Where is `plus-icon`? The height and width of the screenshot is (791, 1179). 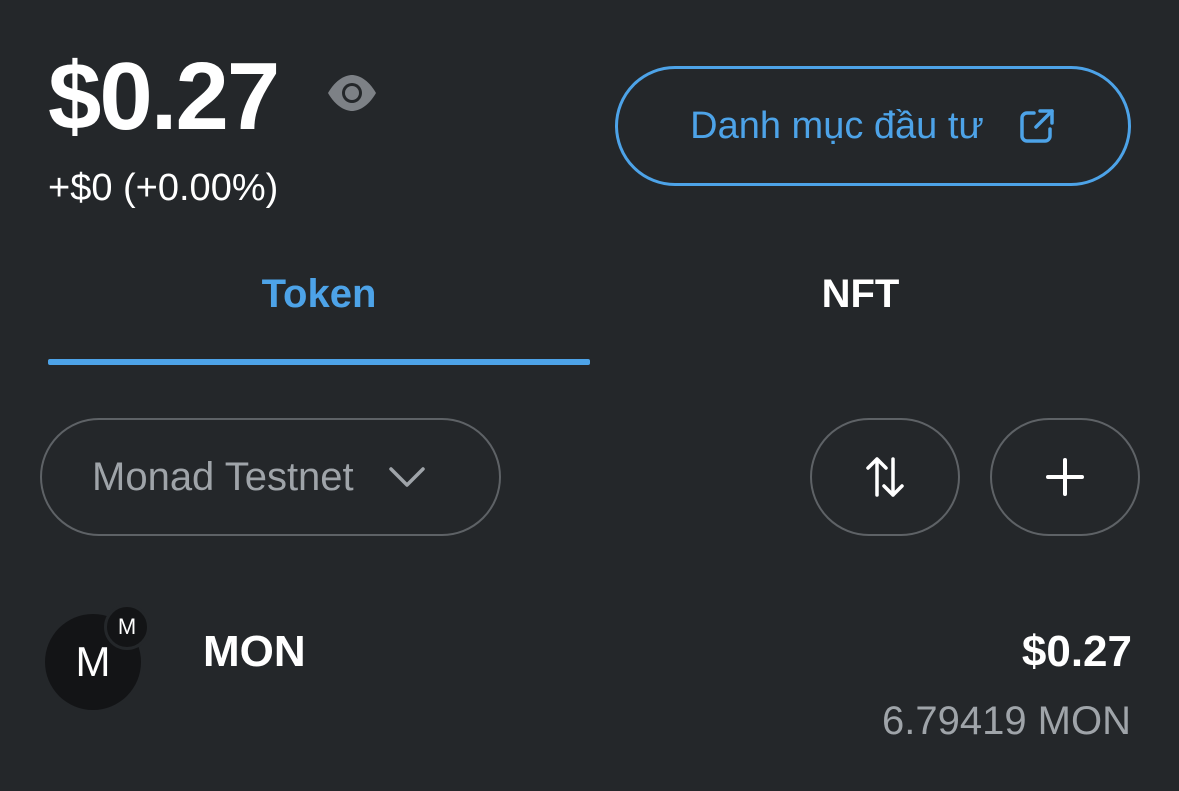 plus-icon is located at coordinates (1065, 477).